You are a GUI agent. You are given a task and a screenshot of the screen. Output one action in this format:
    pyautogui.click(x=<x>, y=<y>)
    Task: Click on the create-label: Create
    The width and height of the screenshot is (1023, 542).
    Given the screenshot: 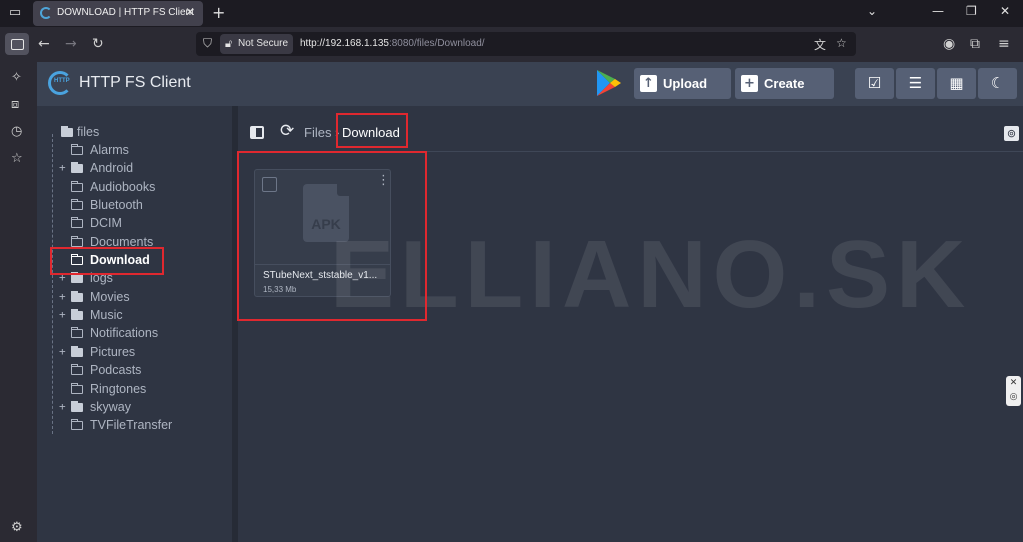 What is the action you would take?
    pyautogui.click(x=784, y=83)
    